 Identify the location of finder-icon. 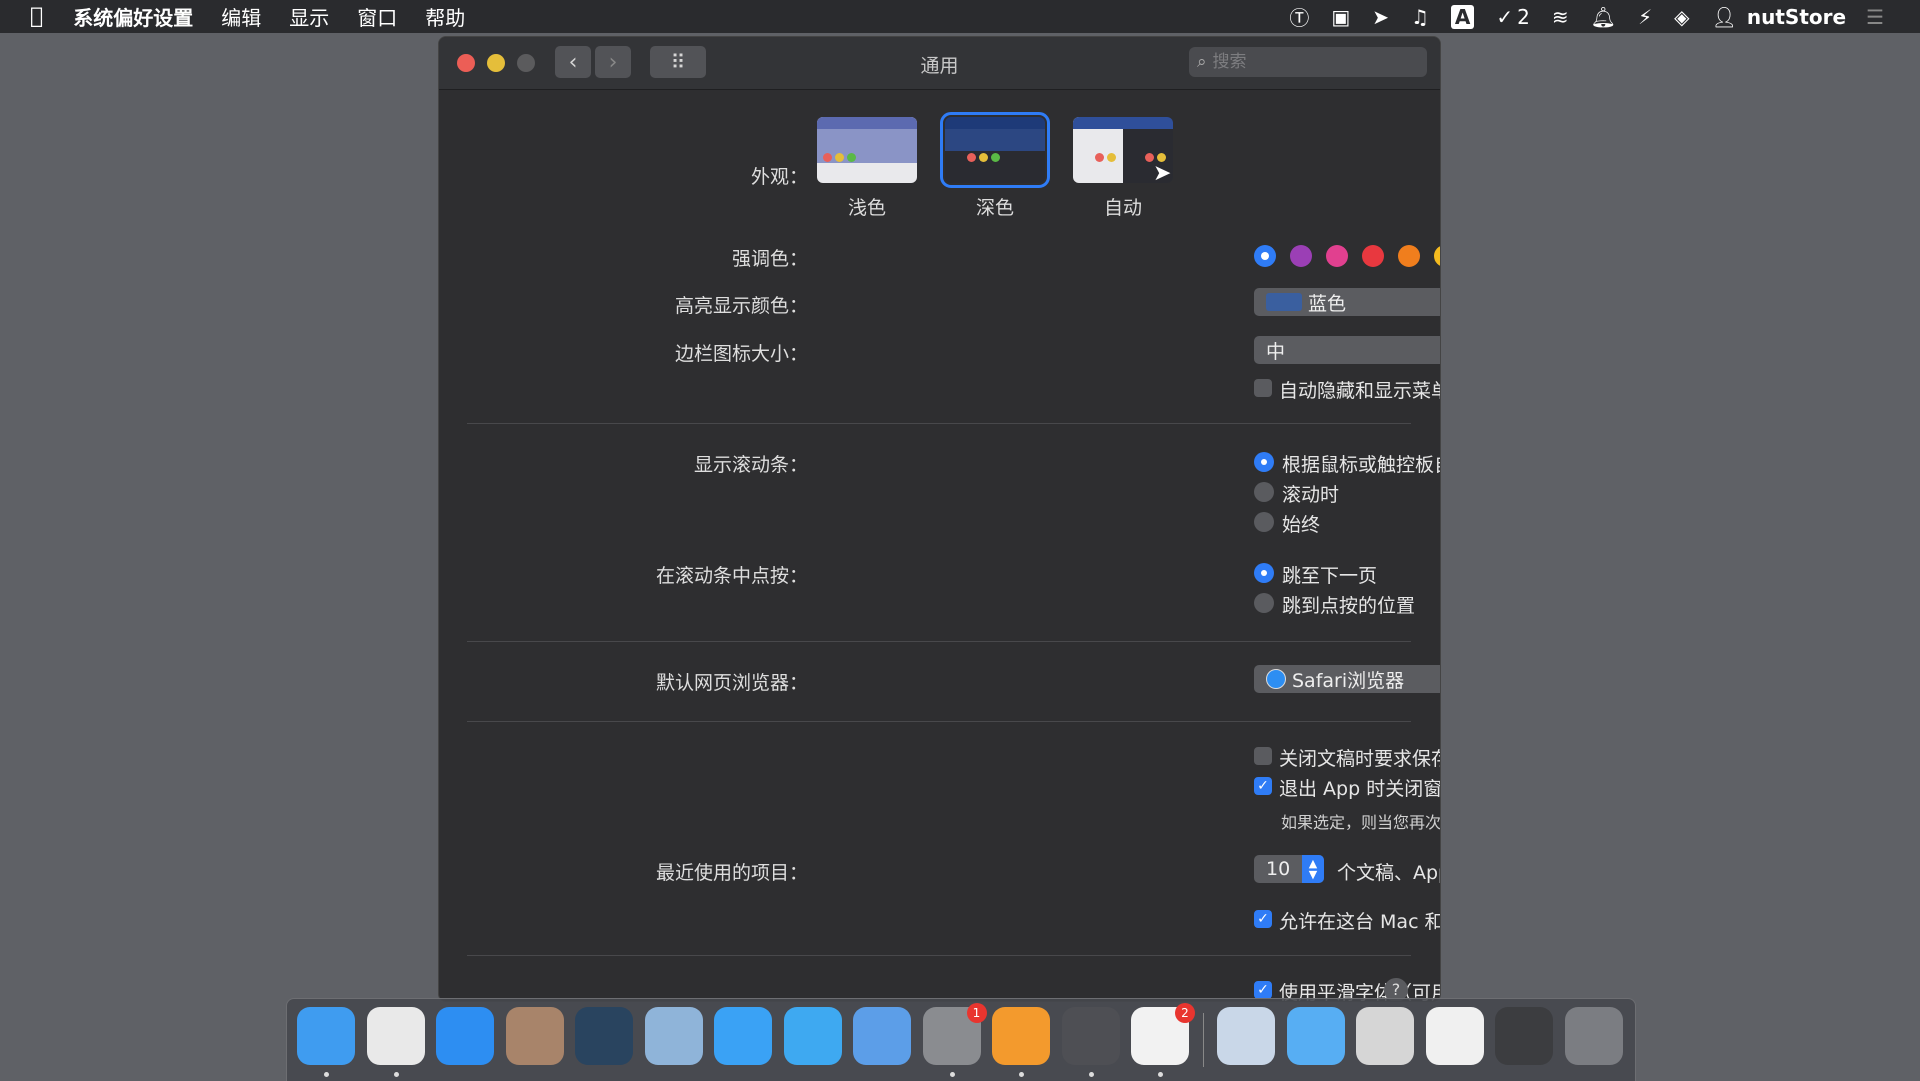
(326, 1036).